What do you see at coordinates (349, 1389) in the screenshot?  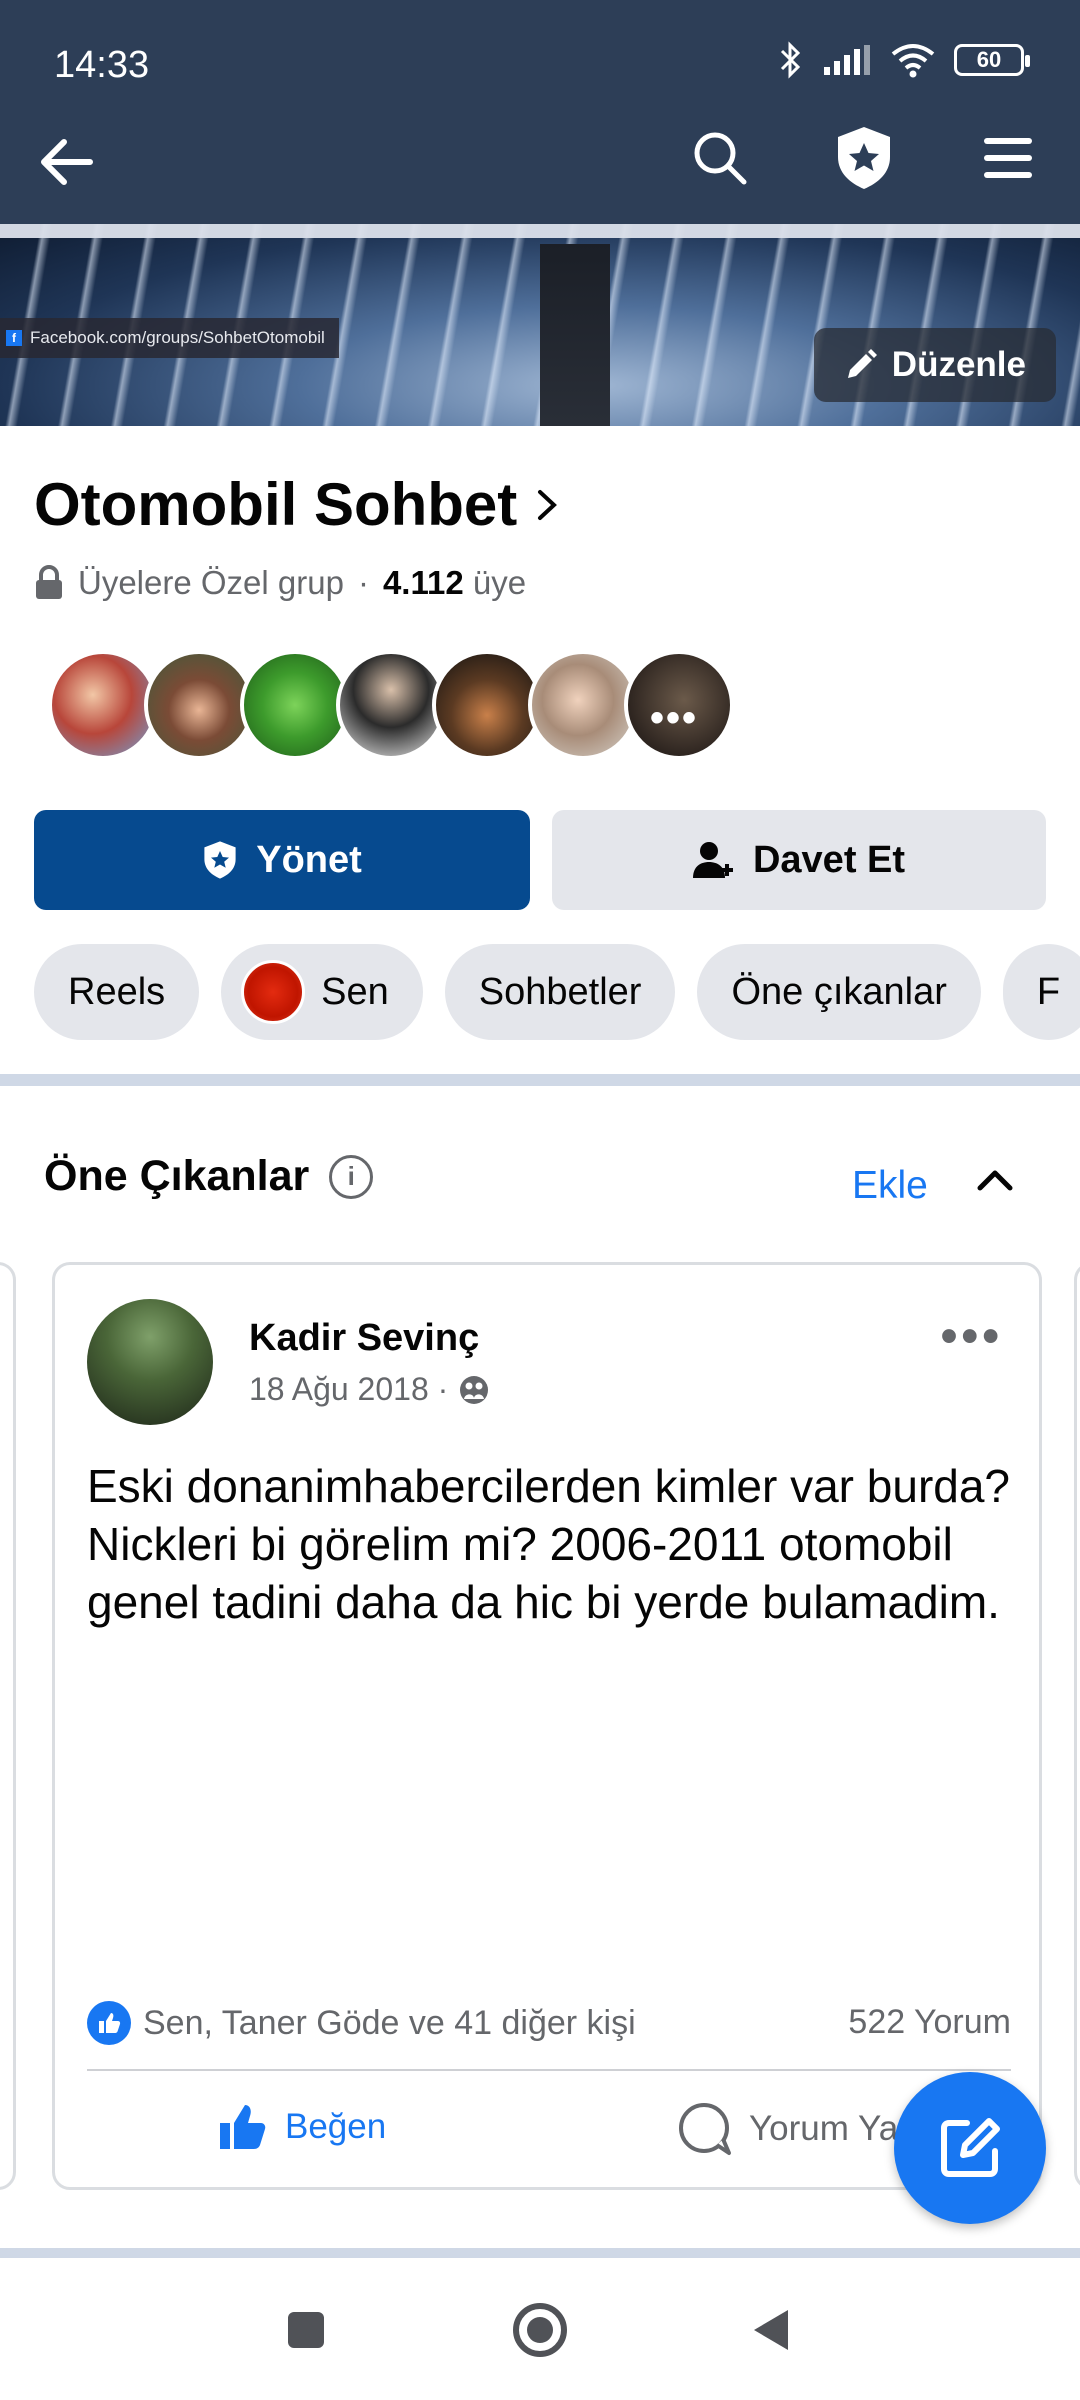 I see `post-date-text: 18 Ağu 2018 ·` at bounding box center [349, 1389].